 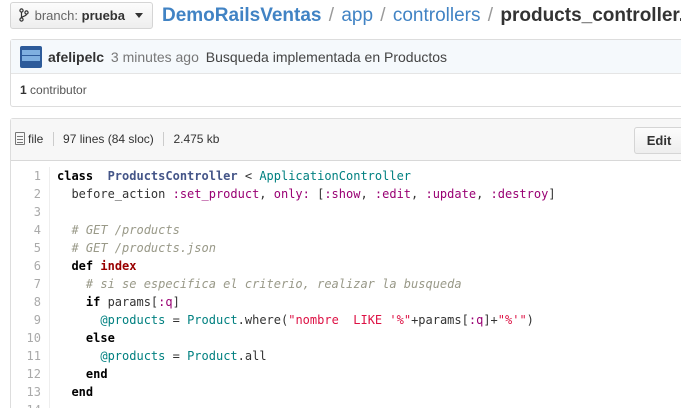 I want to click on code-token: :destroy, so click(x=519, y=194).